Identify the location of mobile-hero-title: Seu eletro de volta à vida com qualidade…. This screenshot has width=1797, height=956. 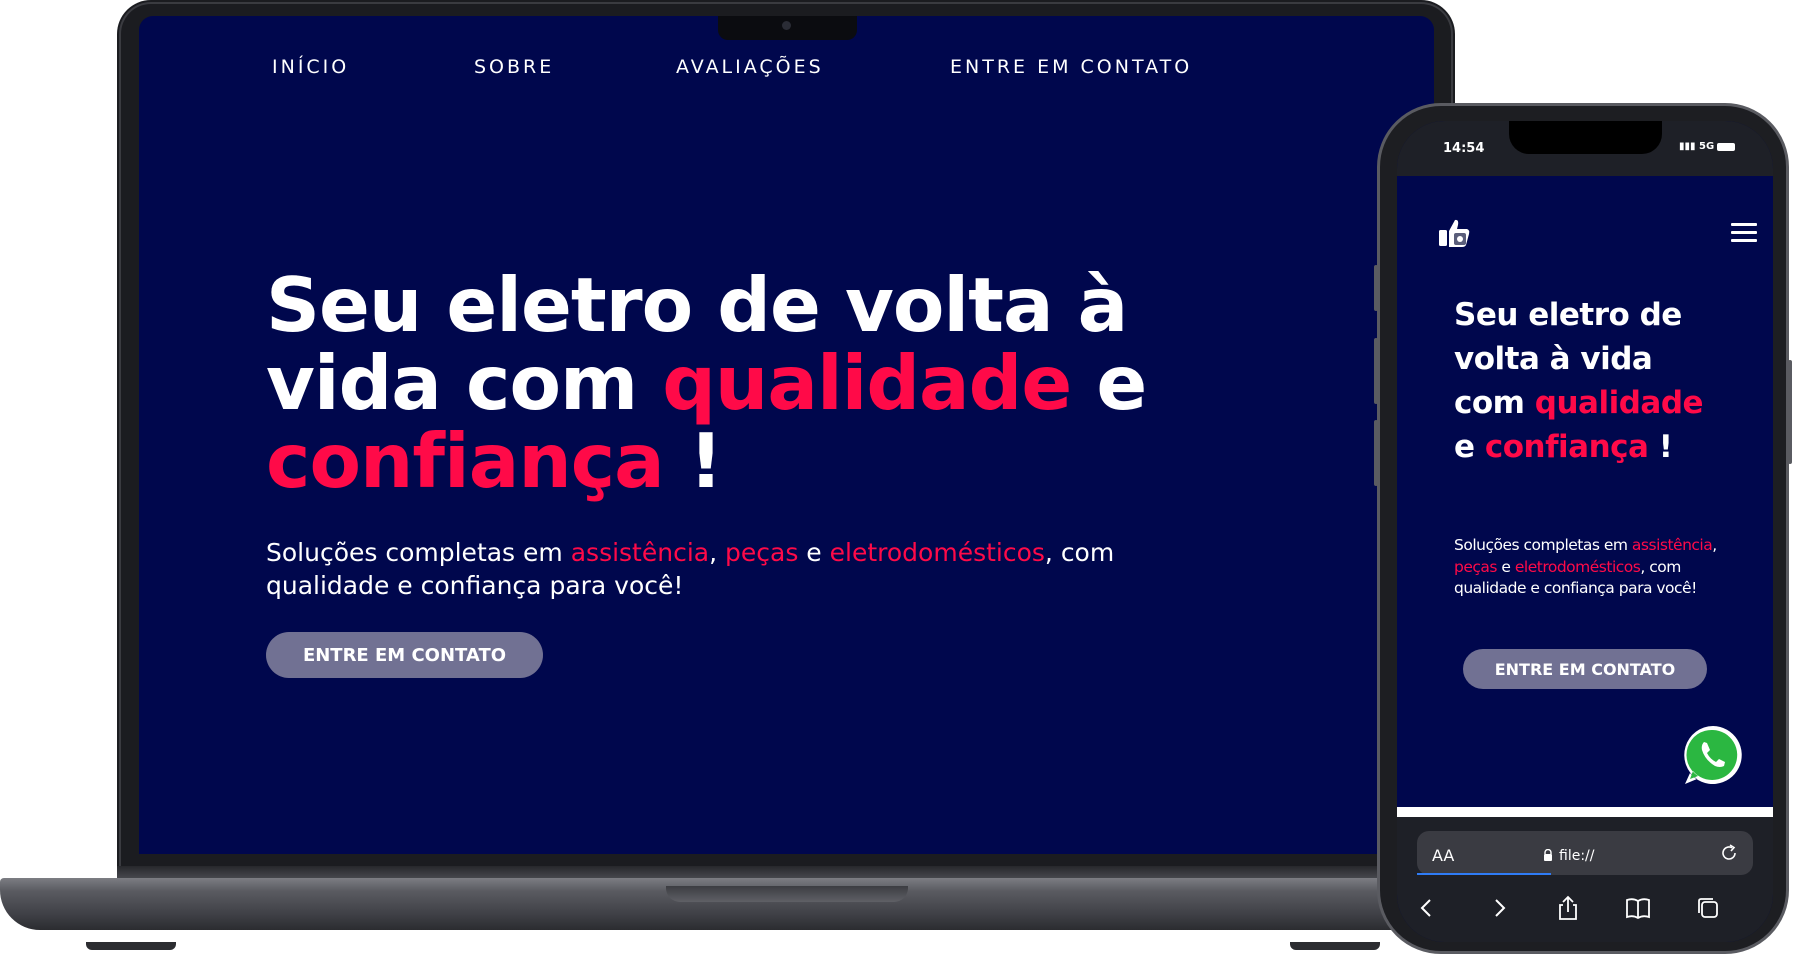
(1579, 381).